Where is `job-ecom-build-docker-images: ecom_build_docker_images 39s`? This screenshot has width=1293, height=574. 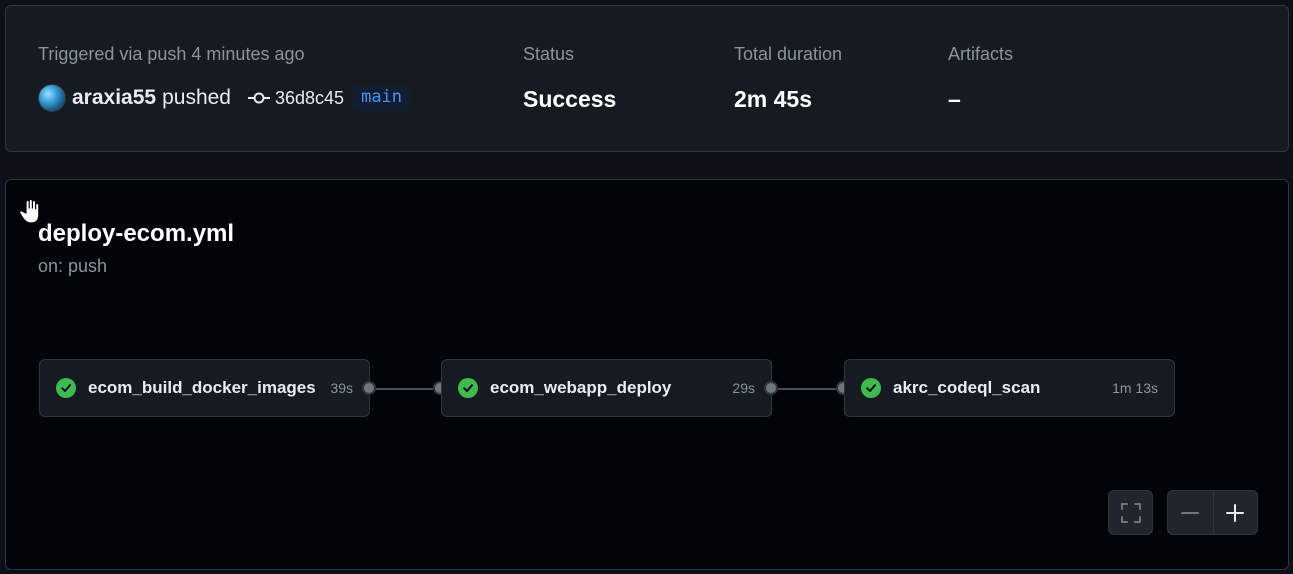
job-ecom-build-docker-images: ecom_build_docker_images 39s is located at coordinates (204, 388).